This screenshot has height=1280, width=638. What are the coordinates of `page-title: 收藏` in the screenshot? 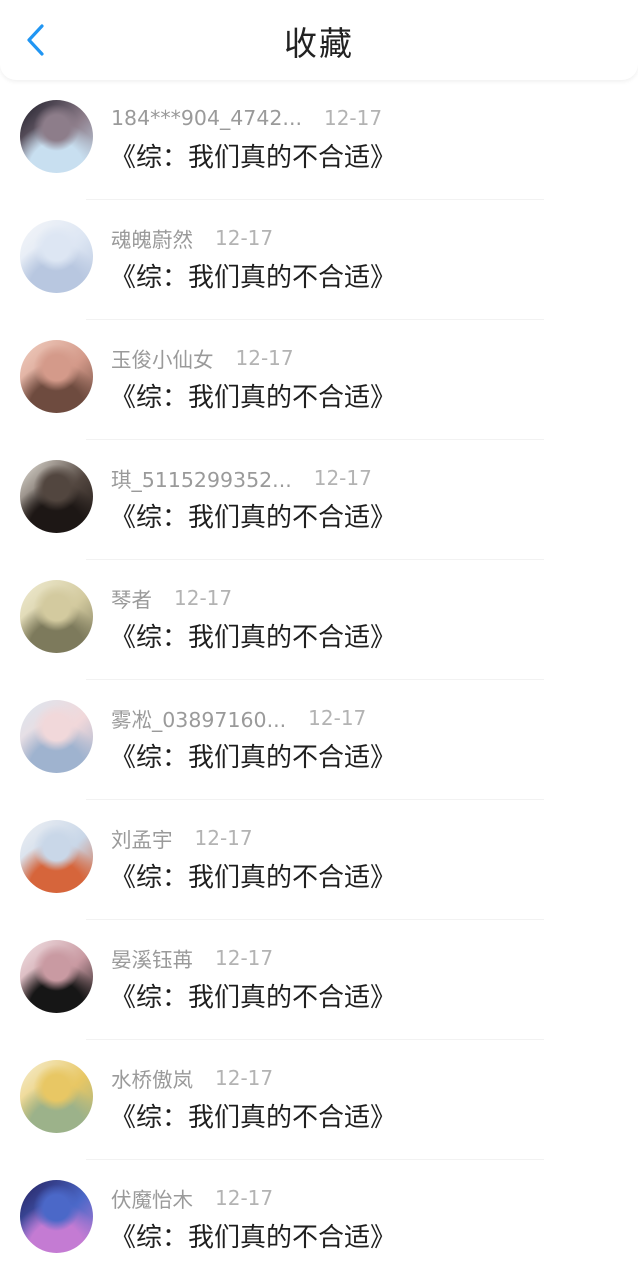 It's located at (319, 43).